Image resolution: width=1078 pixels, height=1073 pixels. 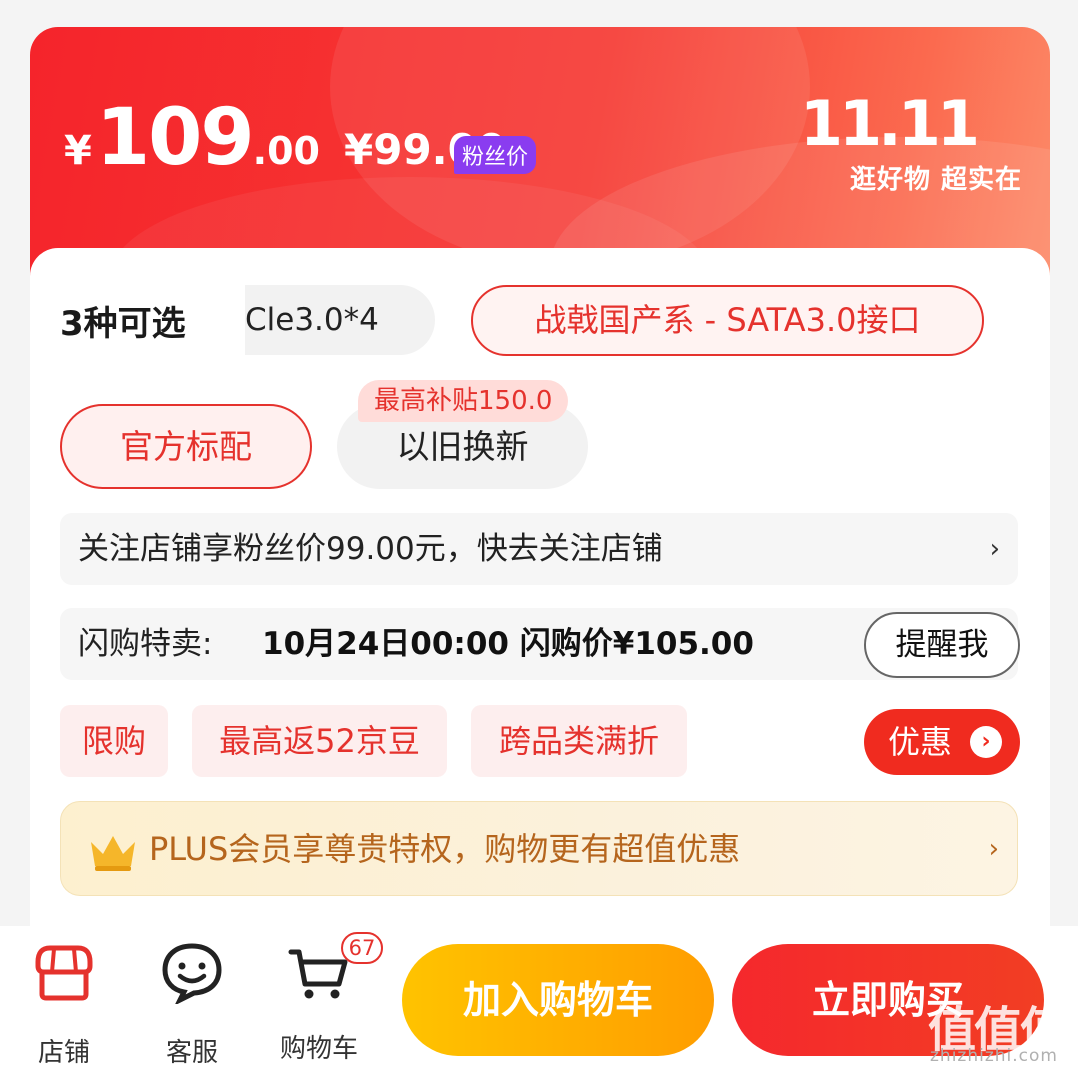 I want to click on bottom-action-bar: 店铺 客服 67 购物车 加入购物车 立即购买, so click(x=539, y=999).